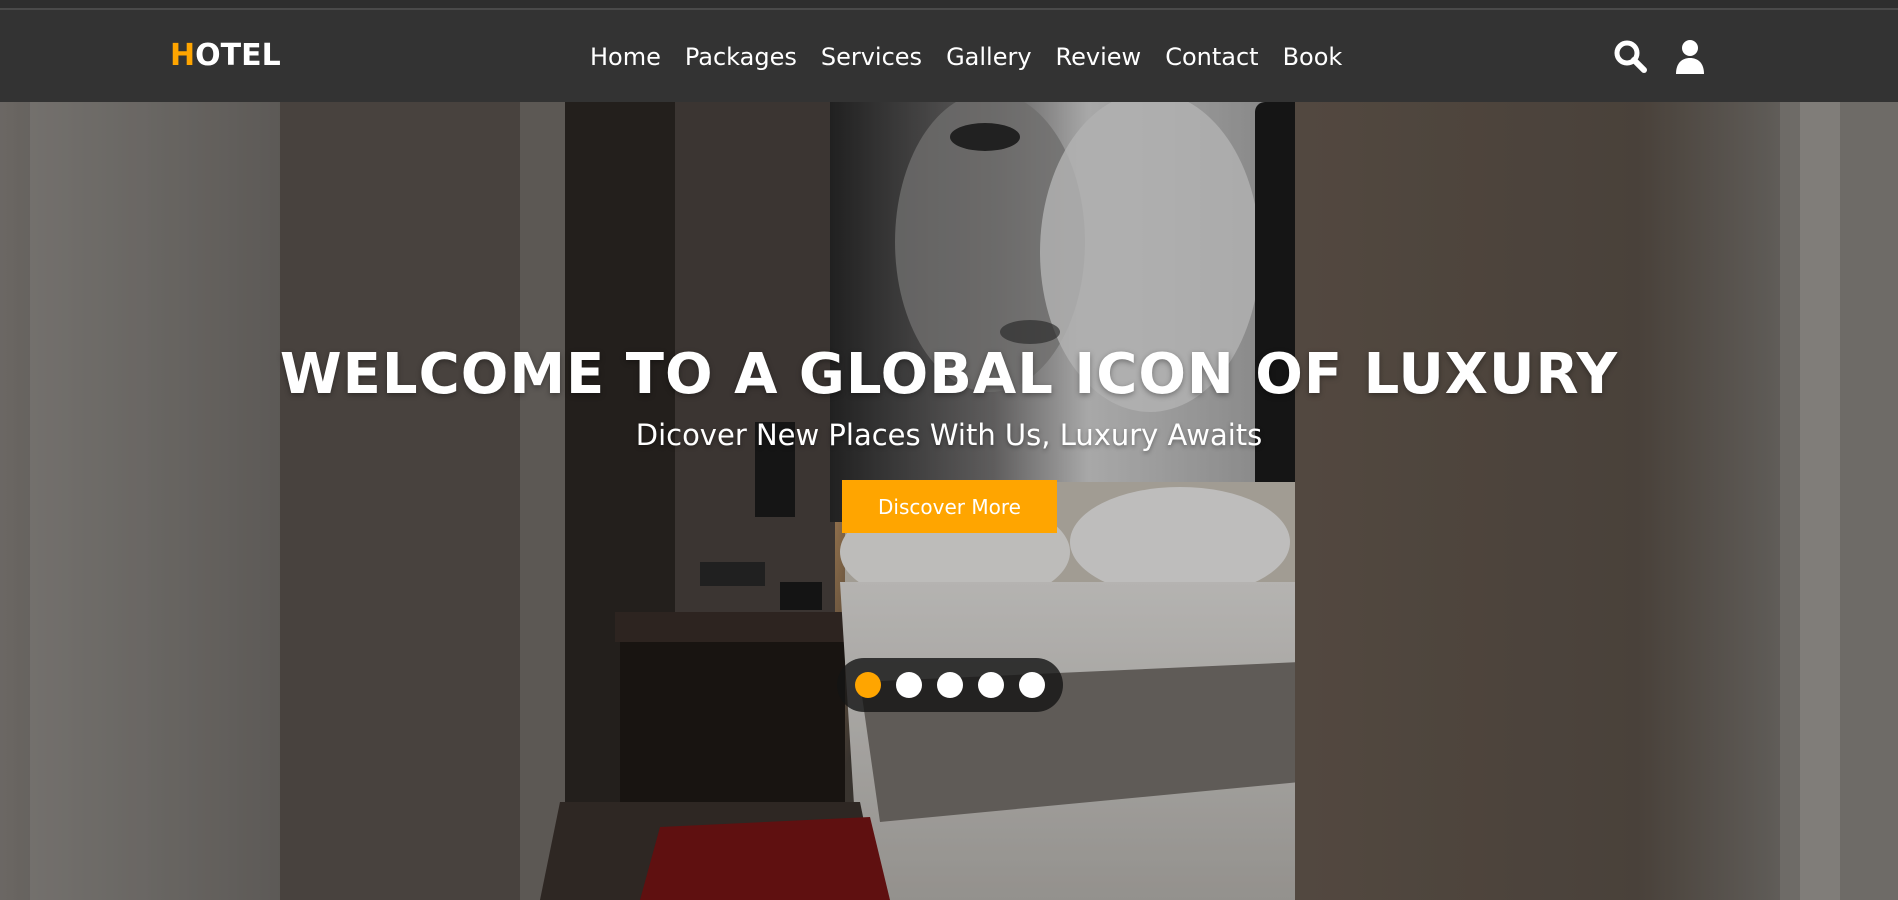 This screenshot has width=1898, height=900. What do you see at coordinates (1313, 57) in the screenshot?
I see `nav-book: Book` at bounding box center [1313, 57].